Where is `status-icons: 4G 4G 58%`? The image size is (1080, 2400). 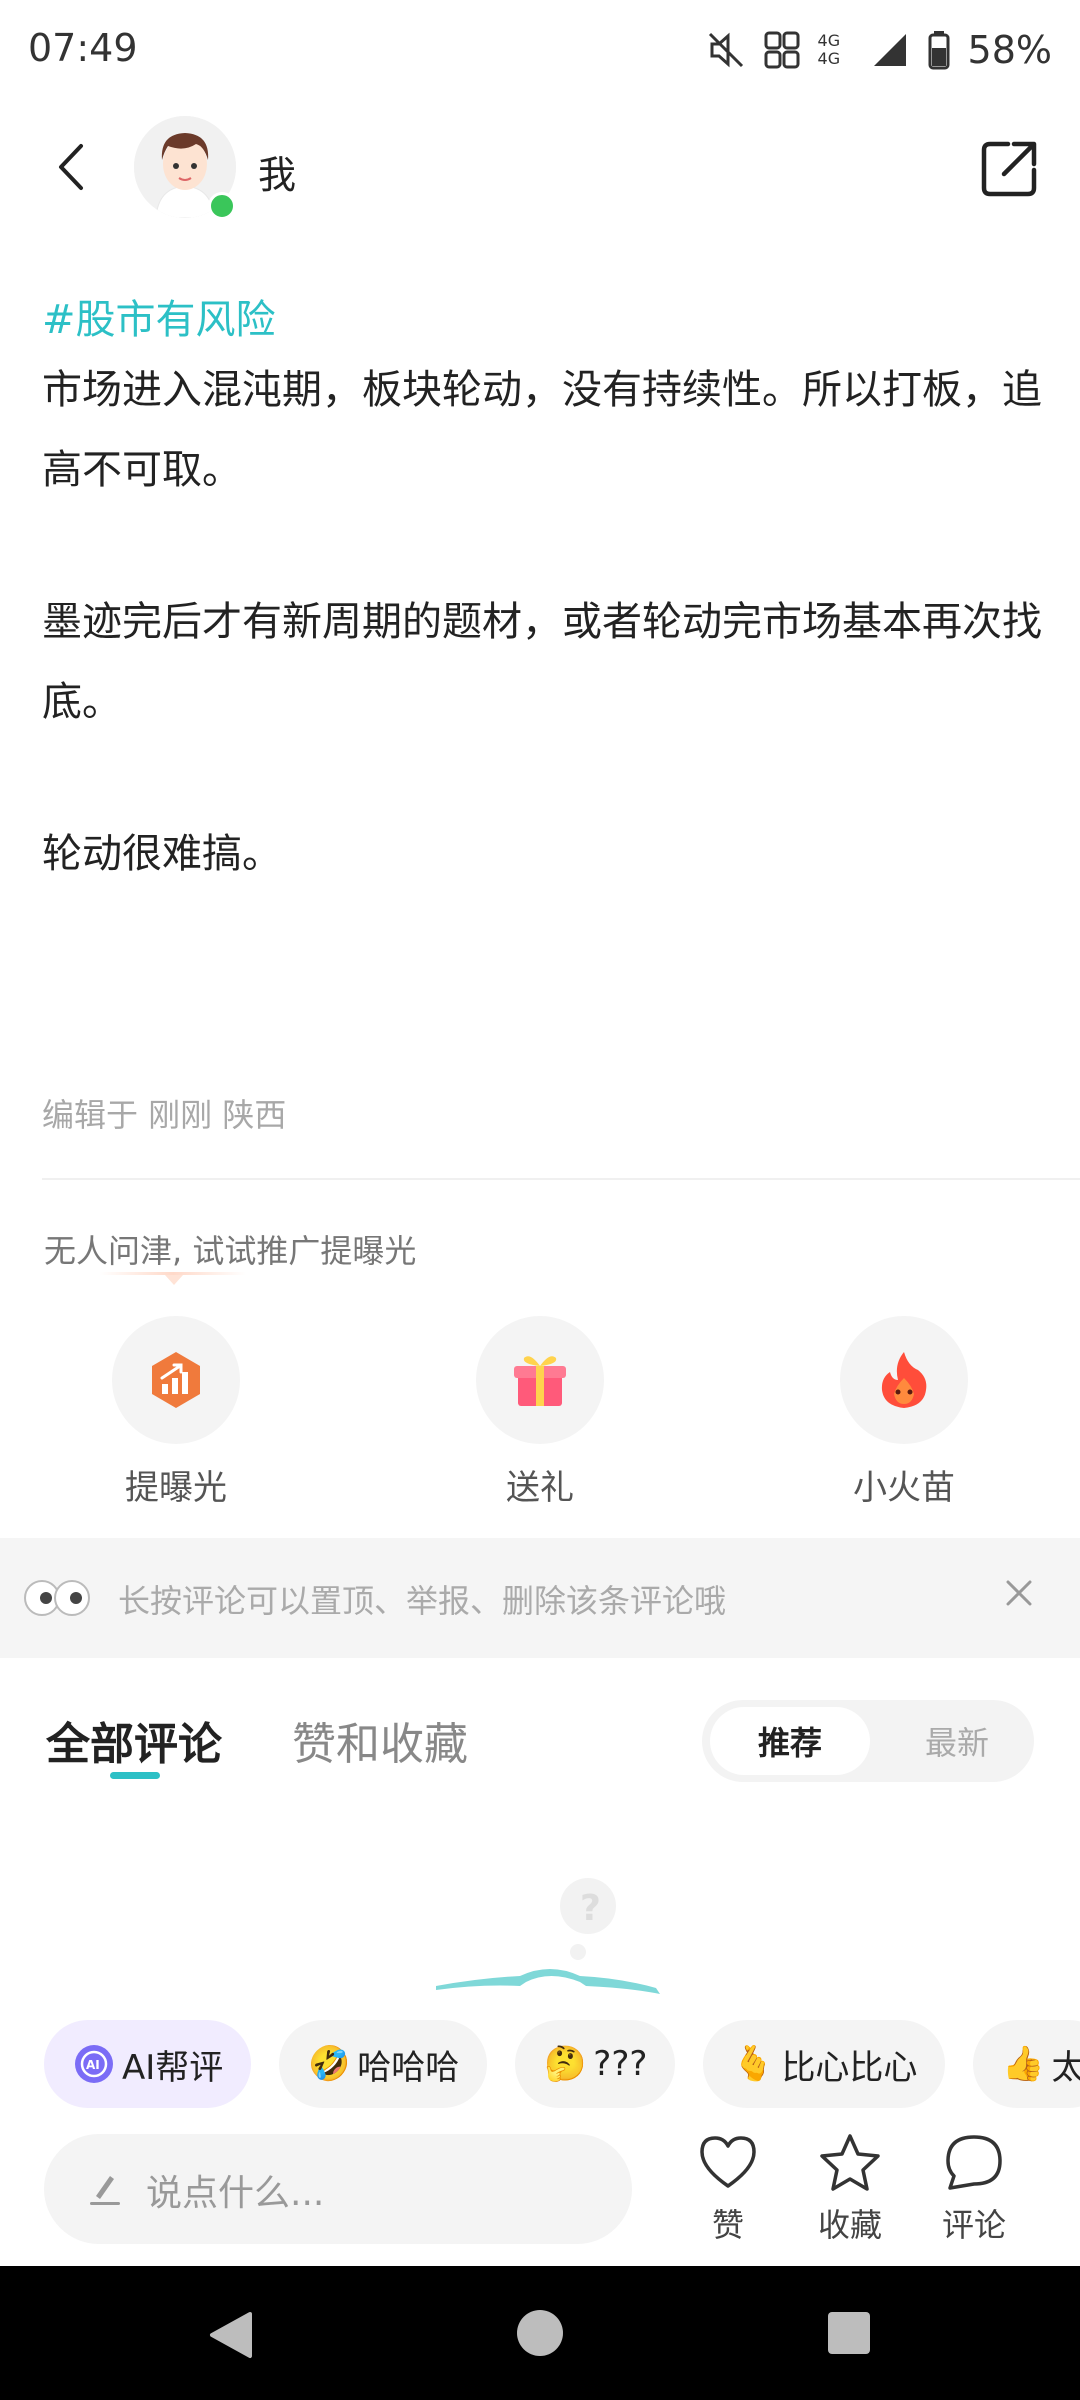 status-icons: 4G 4G 58% is located at coordinates (879, 50).